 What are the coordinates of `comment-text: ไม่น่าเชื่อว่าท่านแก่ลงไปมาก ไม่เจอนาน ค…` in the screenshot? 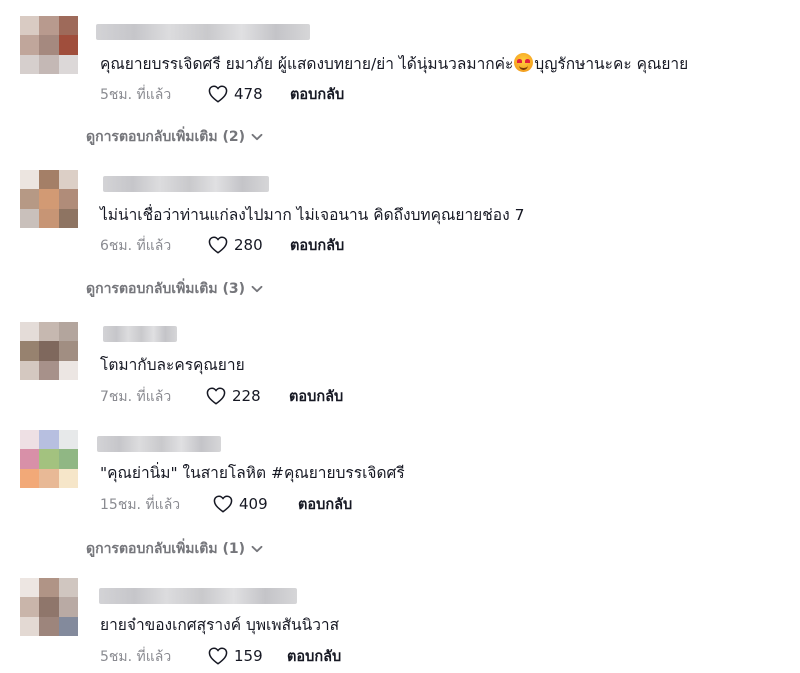 It's located at (312, 215).